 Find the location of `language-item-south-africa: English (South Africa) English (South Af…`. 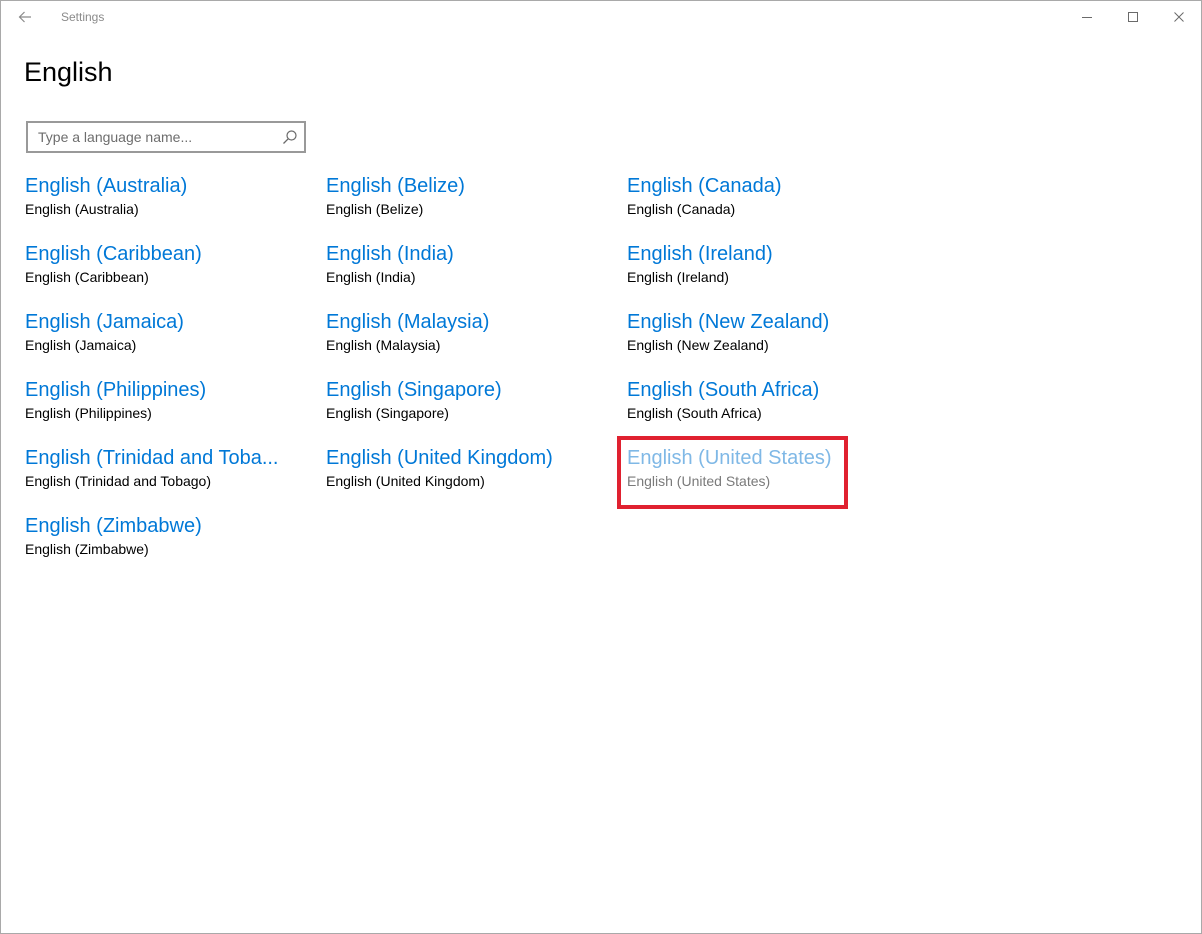

language-item-south-africa: English (South Africa) English (South Af… is located at coordinates (772, 410).